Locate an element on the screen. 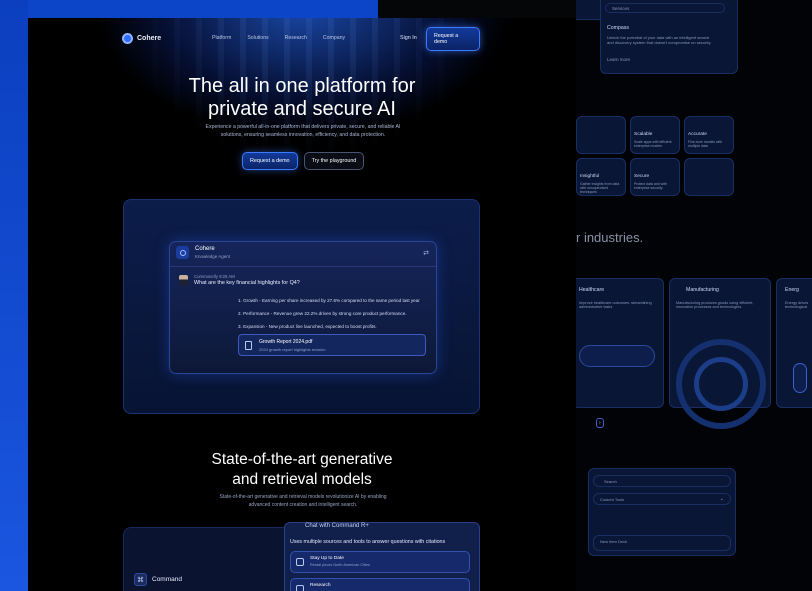 Image resolution: width=812 pixels, height=591 pixels. tools-select: Custom Tools ⌄ is located at coordinates (662, 499).